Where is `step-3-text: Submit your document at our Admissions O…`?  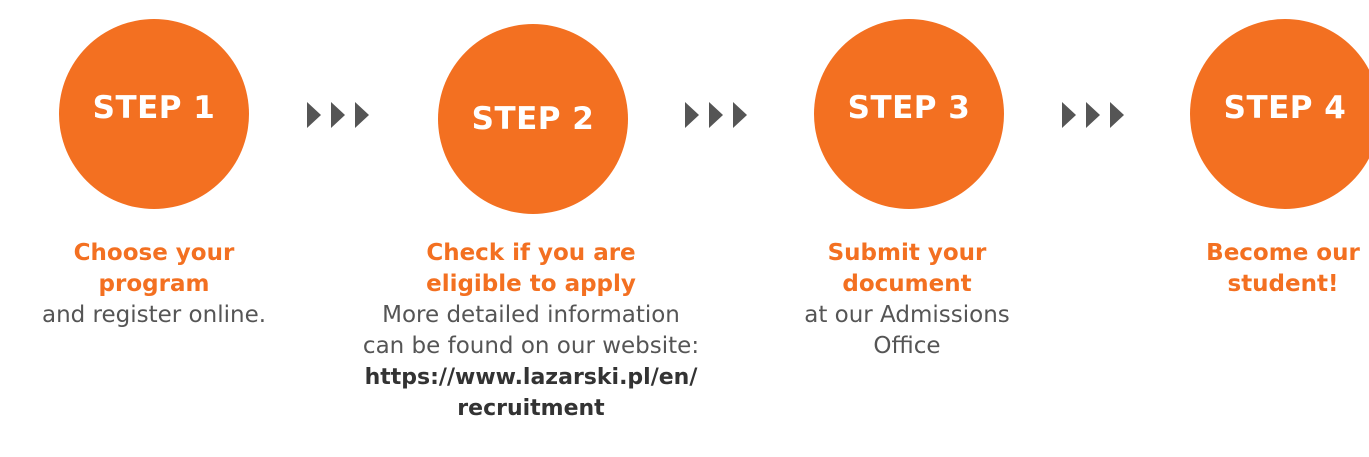
step-3-text: Submit your document at our Admissions O… is located at coordinates (907, 300).